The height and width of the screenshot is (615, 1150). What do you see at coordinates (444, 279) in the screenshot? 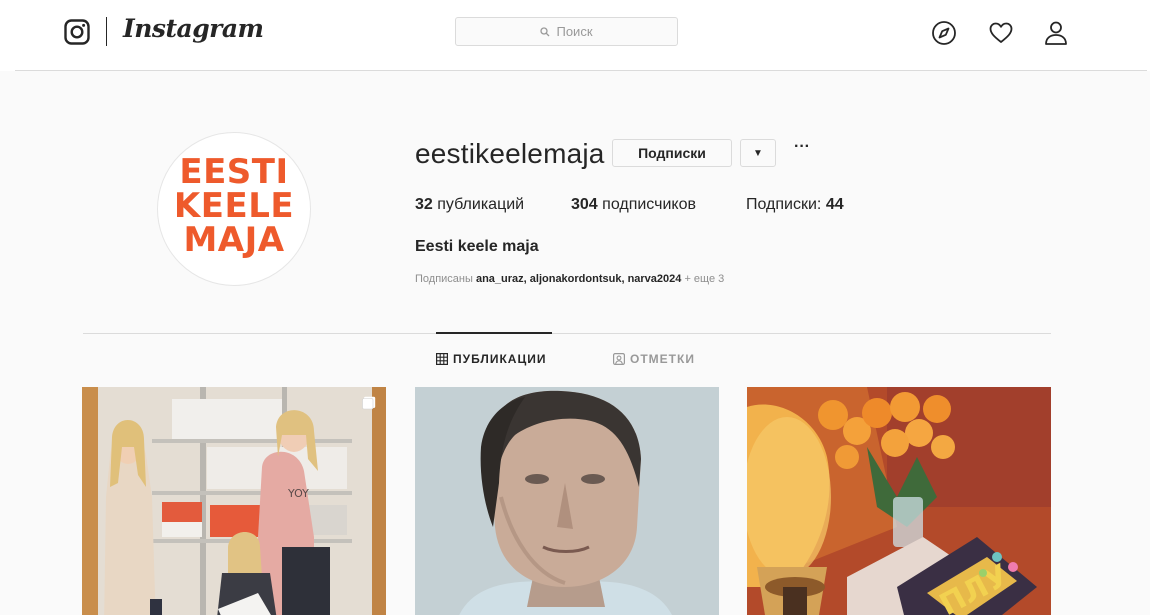
I see `followed-by-prefix: Подписаны` at bounding box center [444, 279].